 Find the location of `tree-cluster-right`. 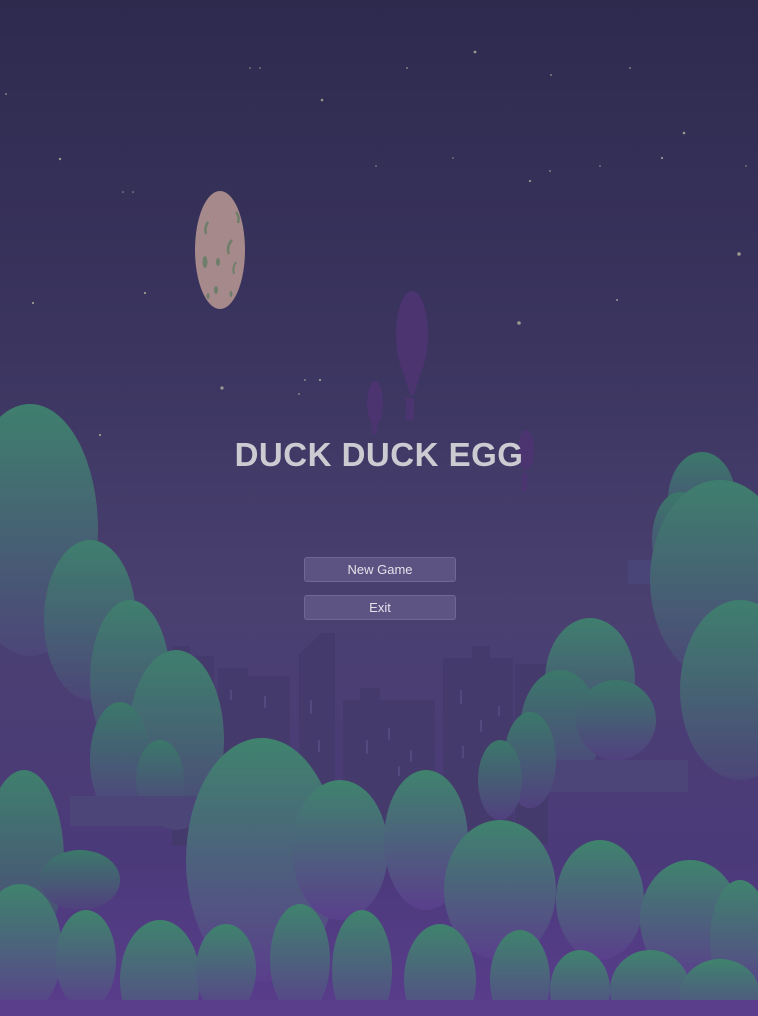

tree-cluster-right is located at coordinates (618, 636).